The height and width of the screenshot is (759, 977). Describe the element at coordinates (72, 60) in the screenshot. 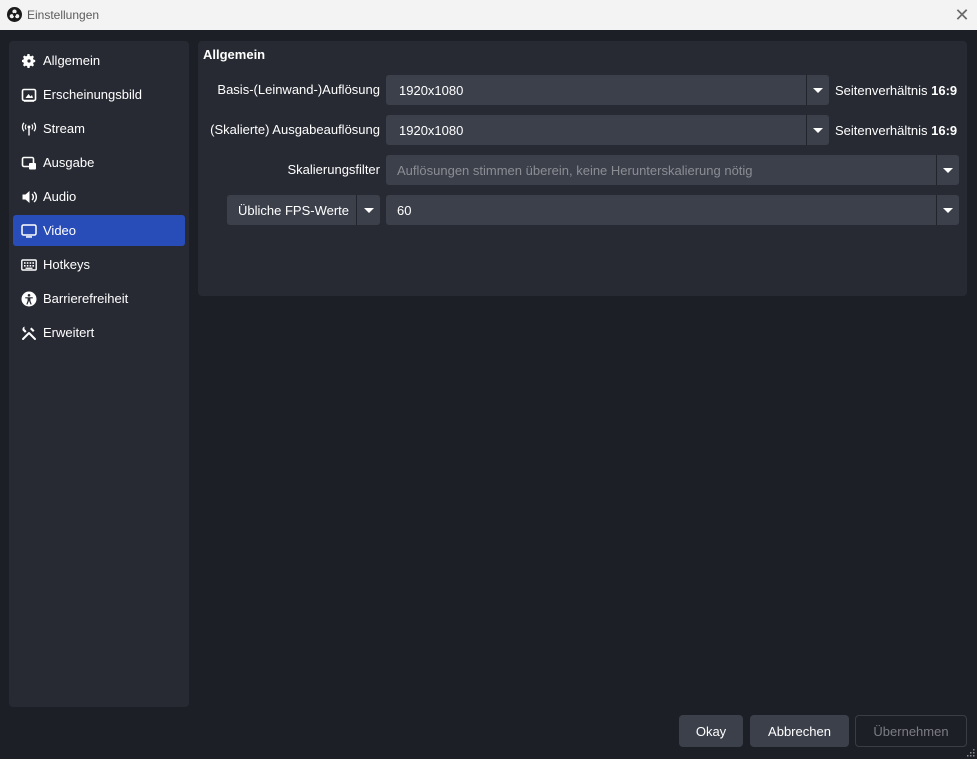

I see `sidebar-item-label: Allgemein` at that location.